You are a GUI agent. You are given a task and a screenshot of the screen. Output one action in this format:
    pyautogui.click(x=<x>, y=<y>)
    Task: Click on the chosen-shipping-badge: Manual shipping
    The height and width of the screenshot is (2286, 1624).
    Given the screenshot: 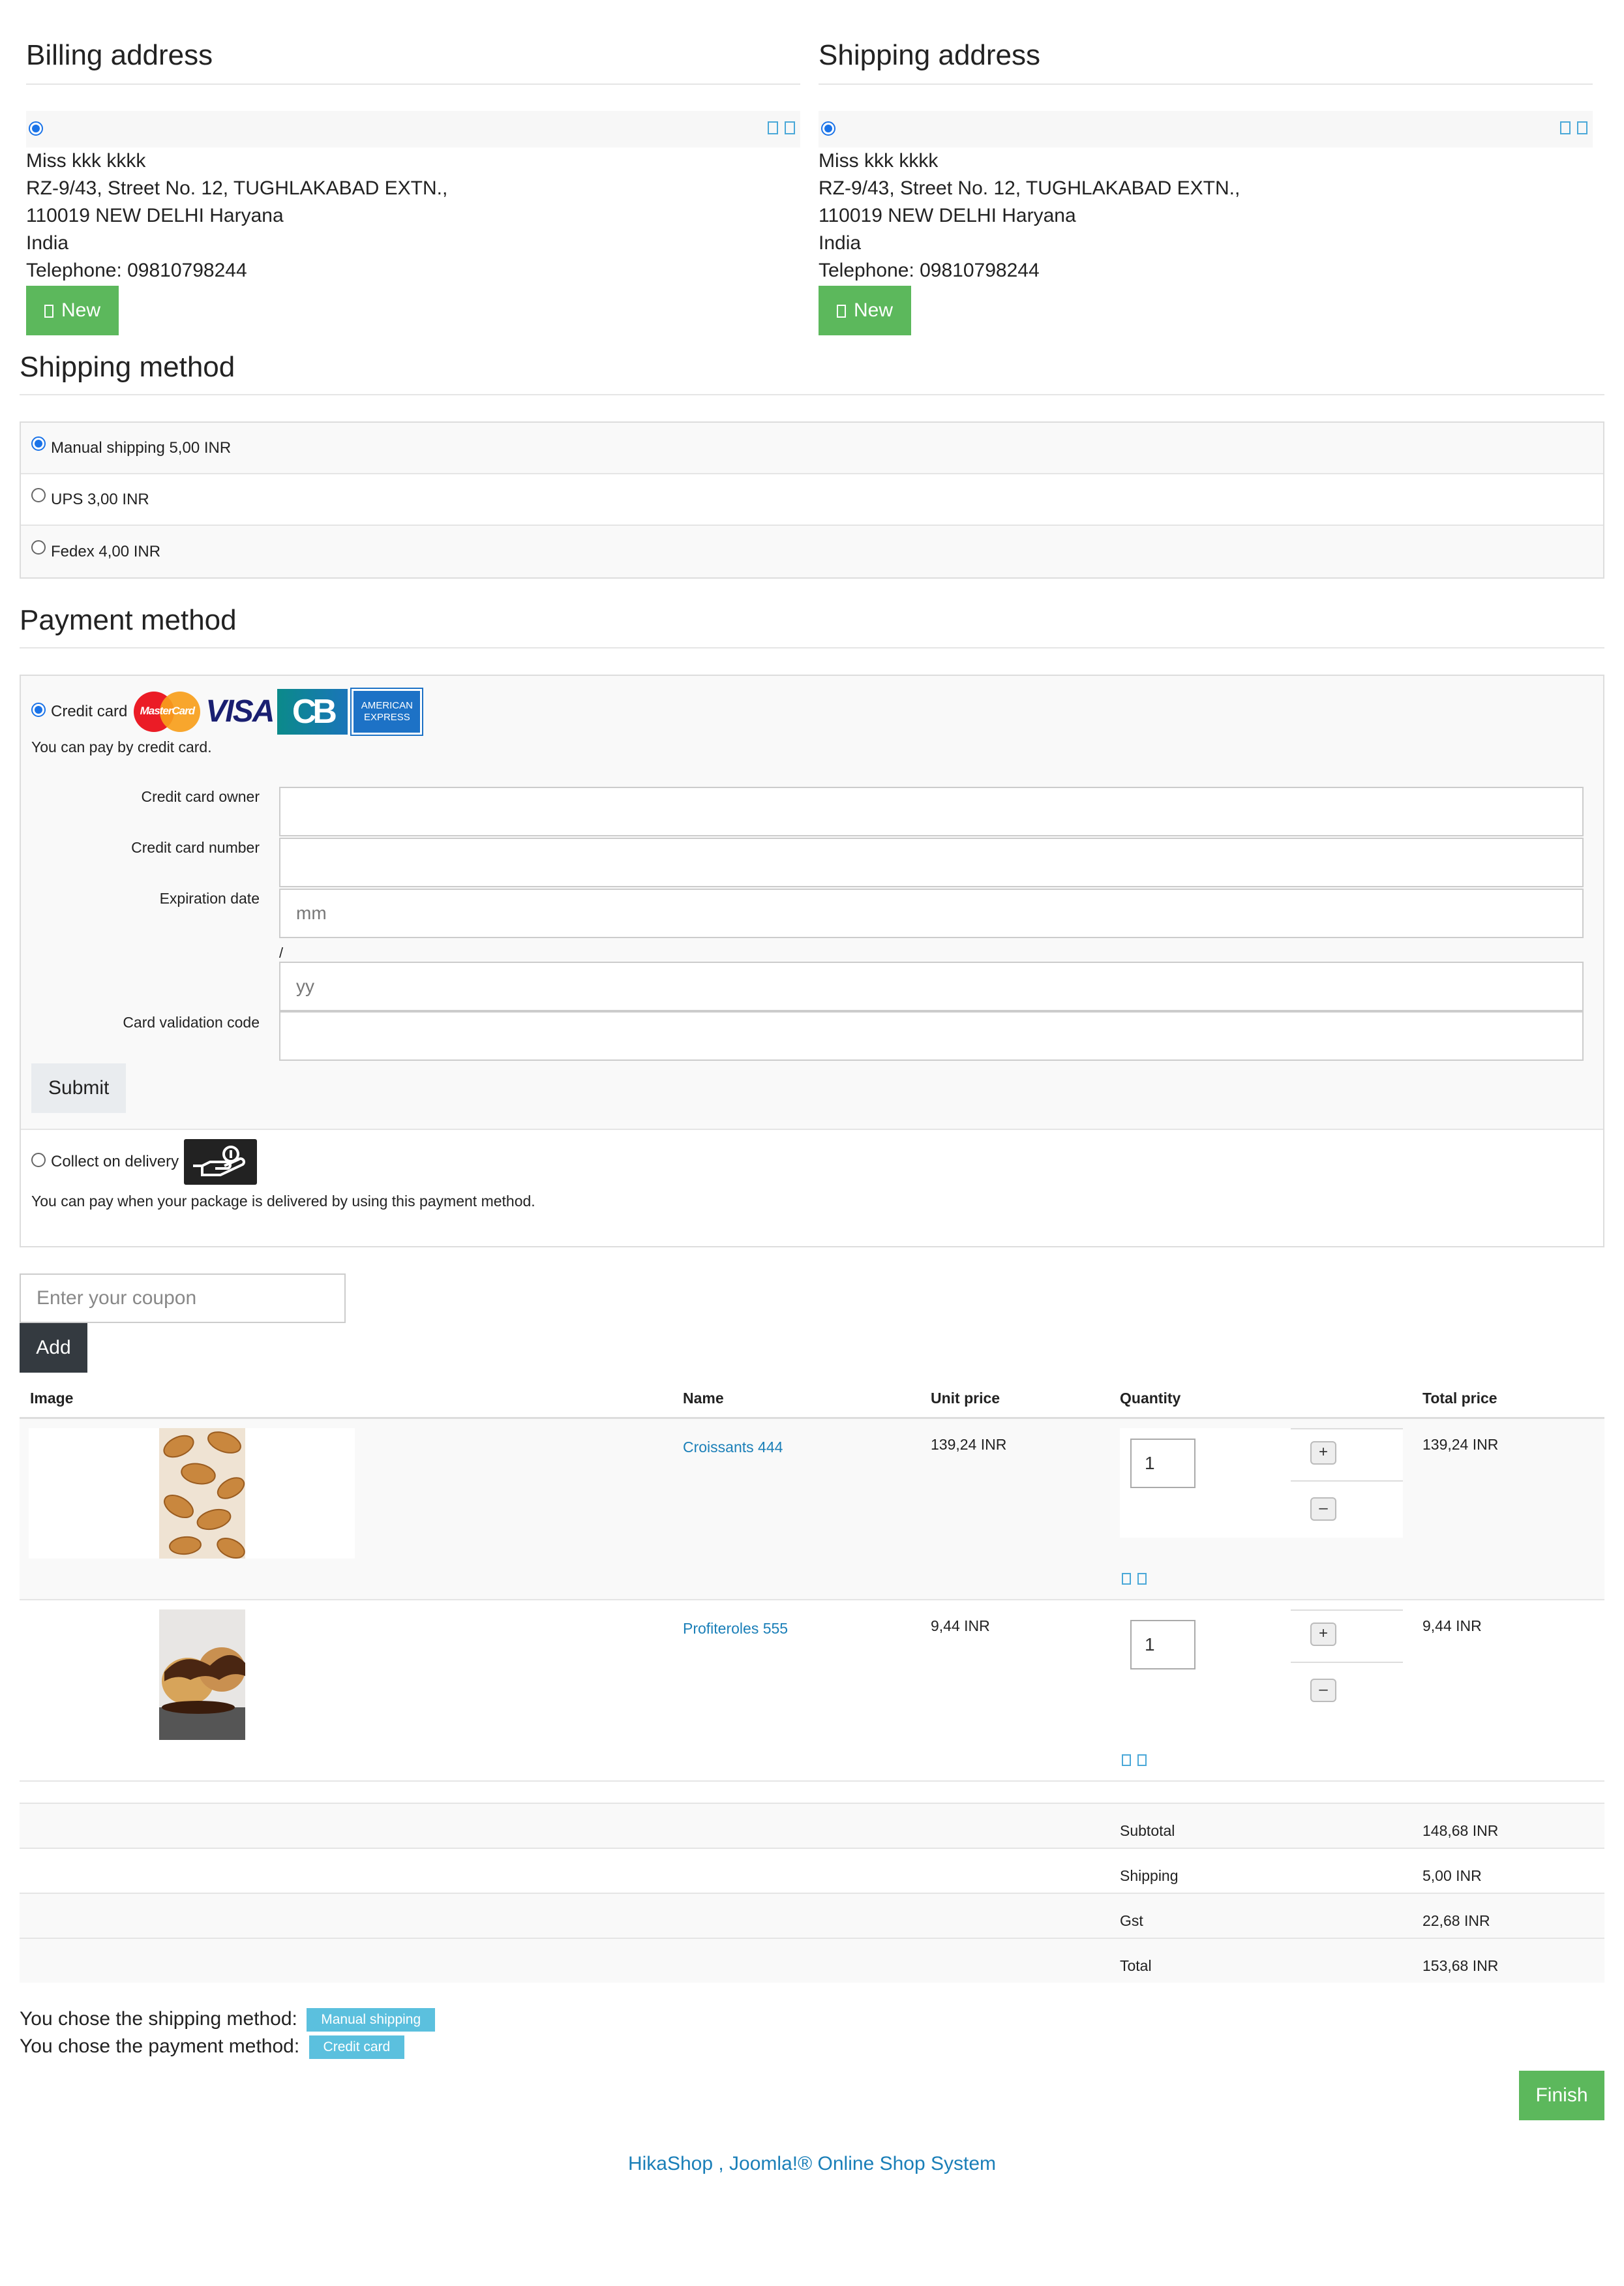 What is the action you would take?
    pyautogui.click(x=371, y=2020)
    